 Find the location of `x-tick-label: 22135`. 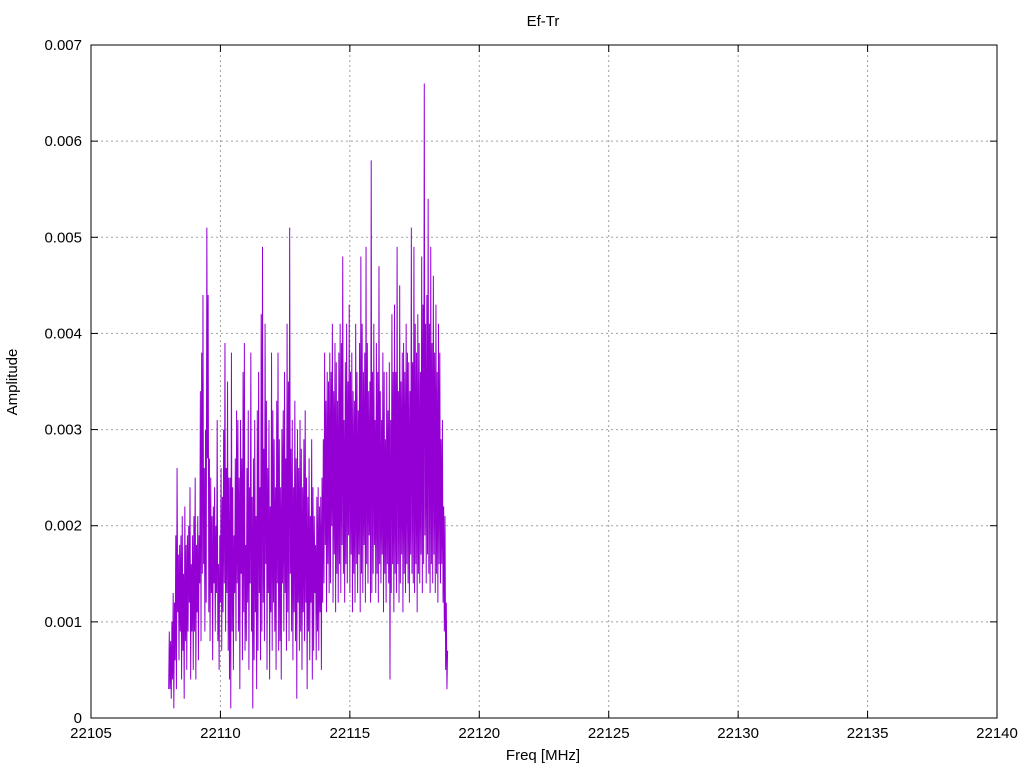

x-tick-label: 22135 is located at coordinates (868, 733).